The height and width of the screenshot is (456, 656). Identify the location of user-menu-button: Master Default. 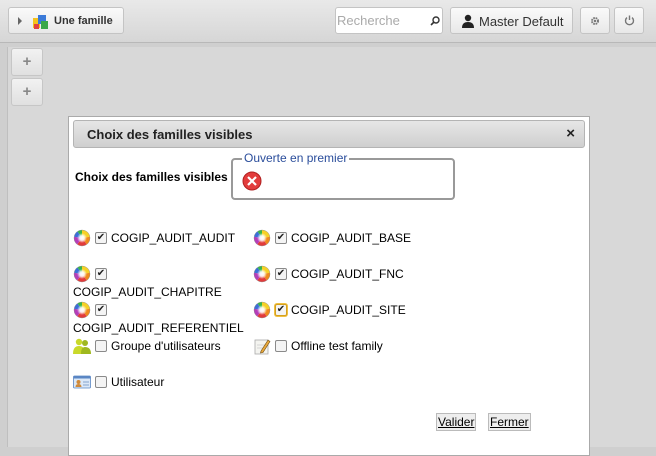
(511, 20).